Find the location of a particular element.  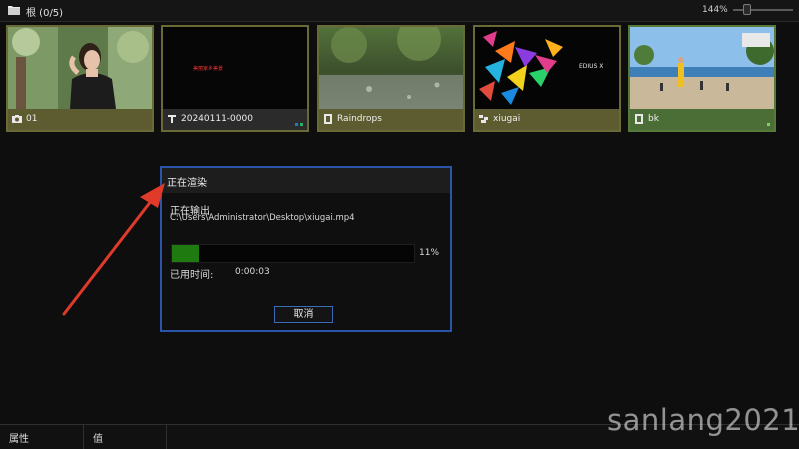

thumbnail-title-text: 美丽家乡美景 is located at coordinates (208, 69).